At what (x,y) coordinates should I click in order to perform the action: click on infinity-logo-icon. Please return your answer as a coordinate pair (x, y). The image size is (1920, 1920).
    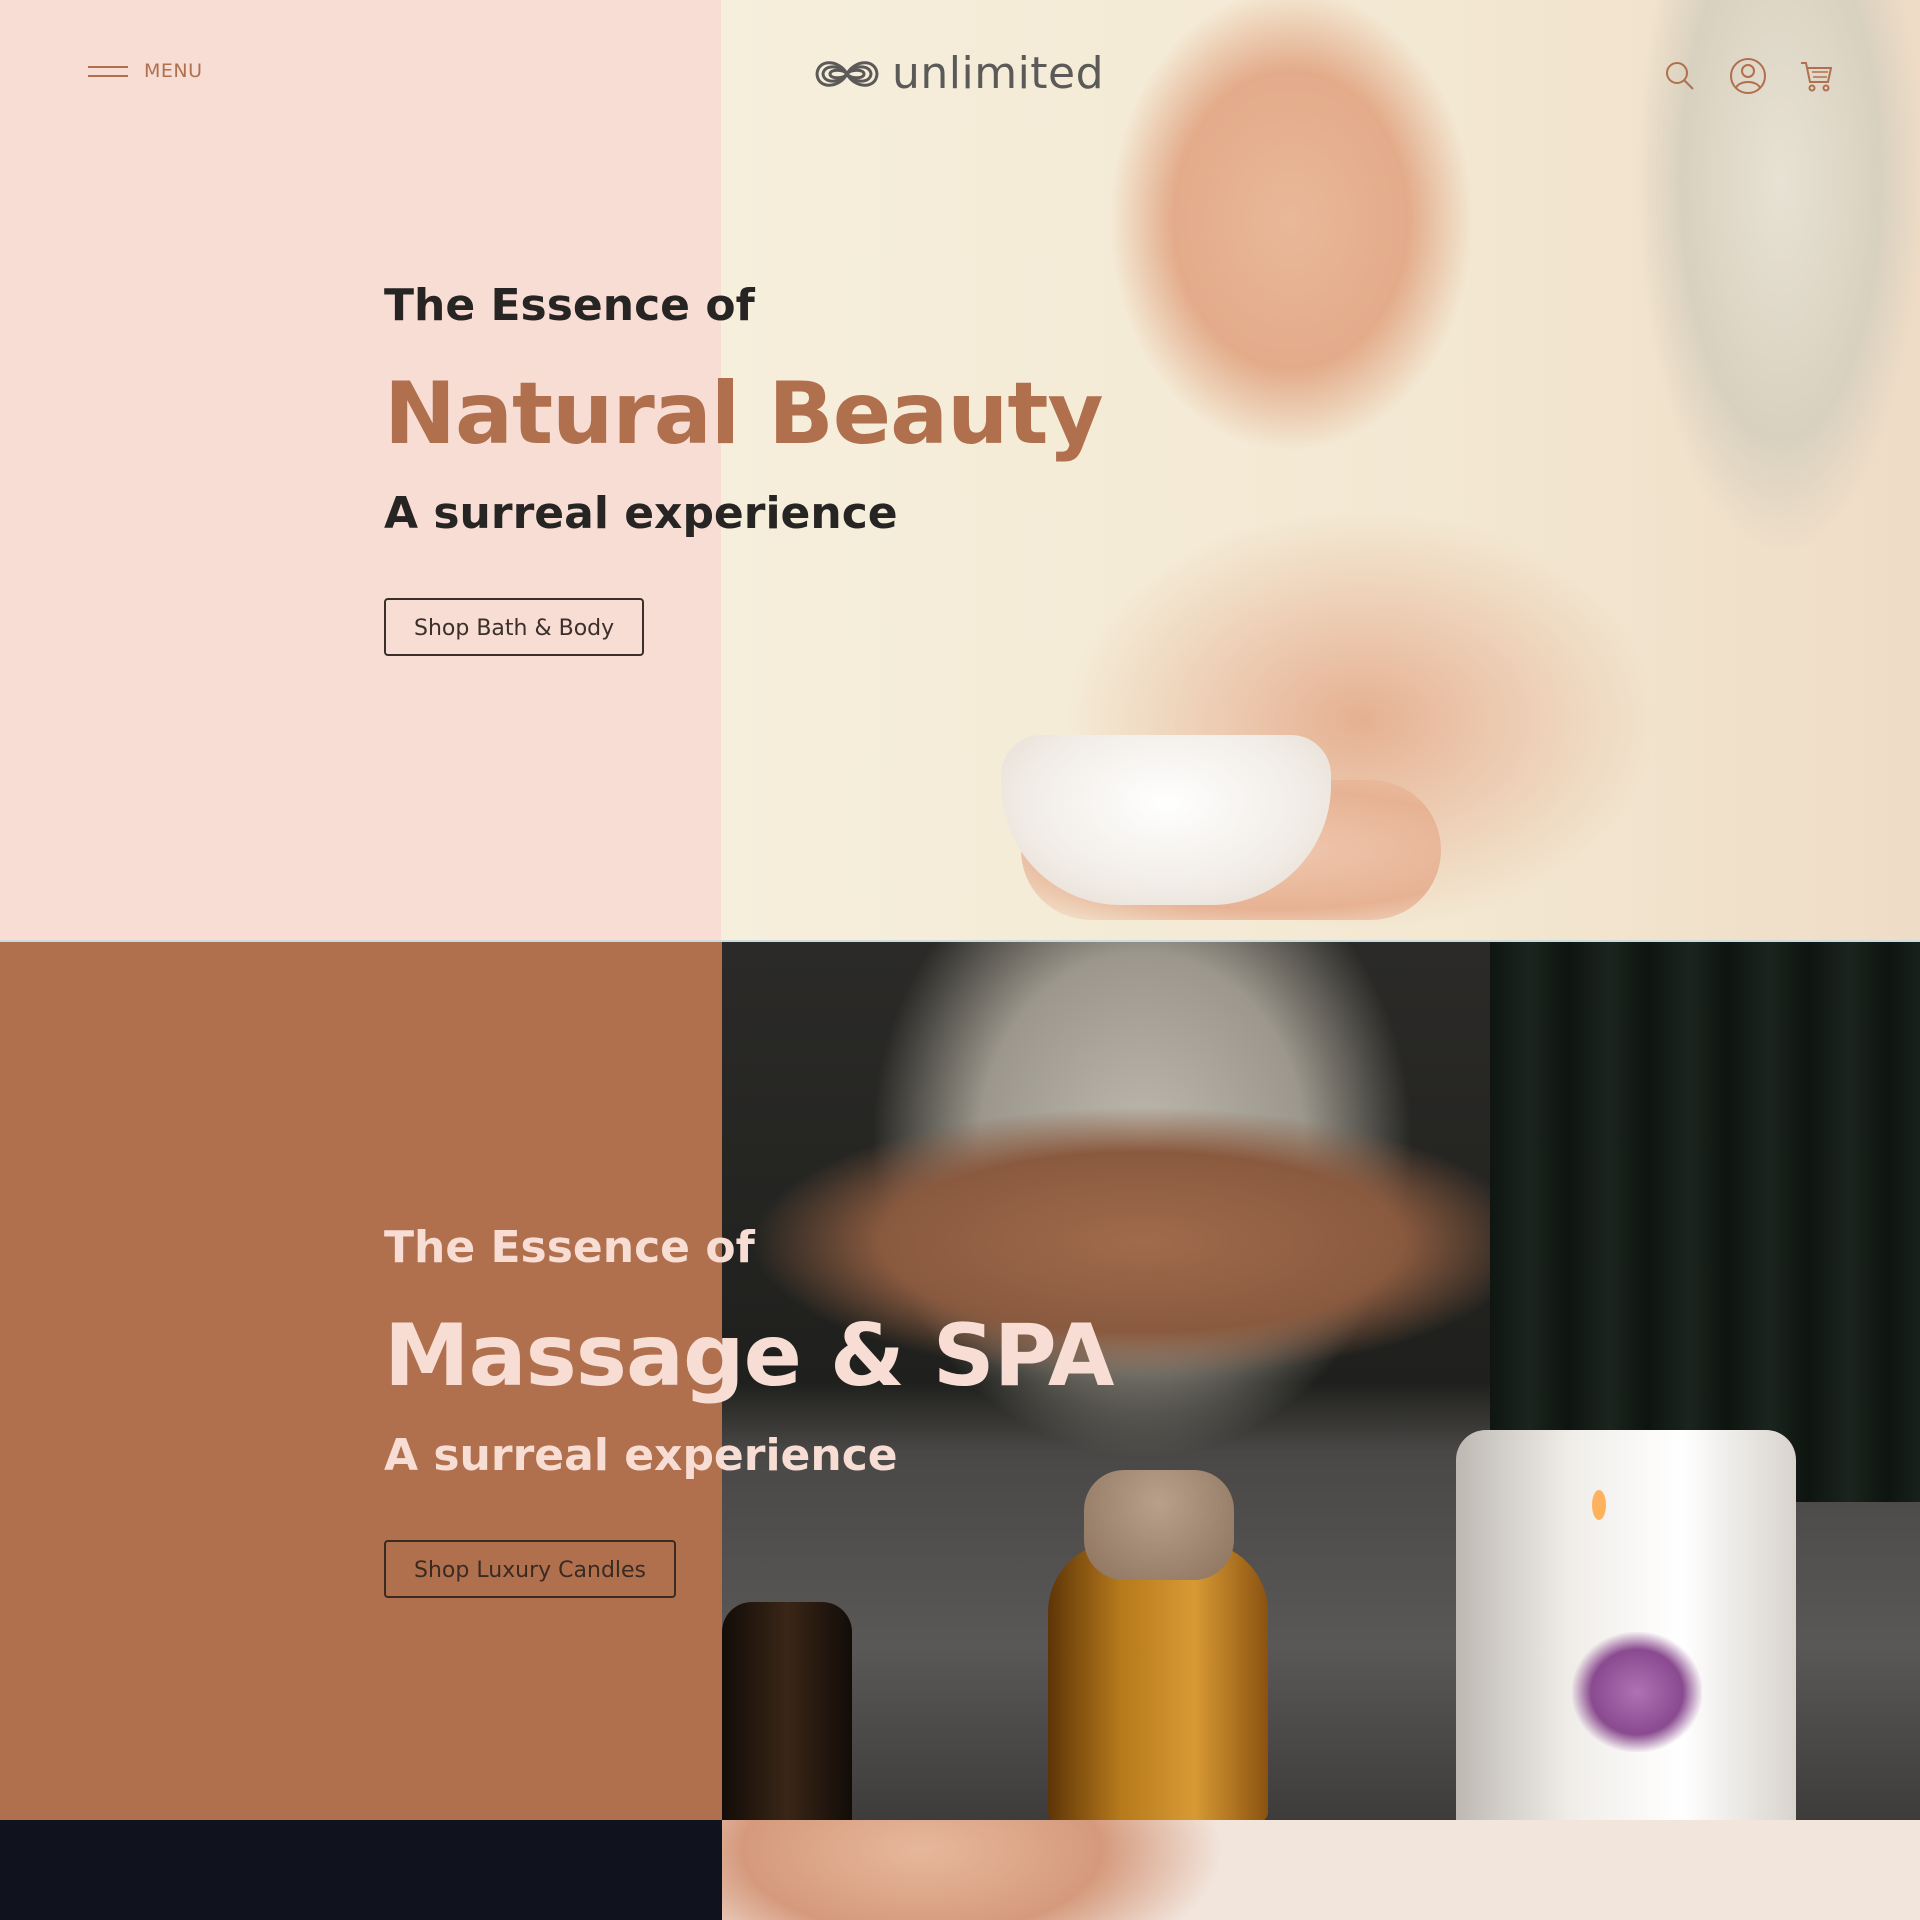
    Looking at the image, I should click on (847, 73).